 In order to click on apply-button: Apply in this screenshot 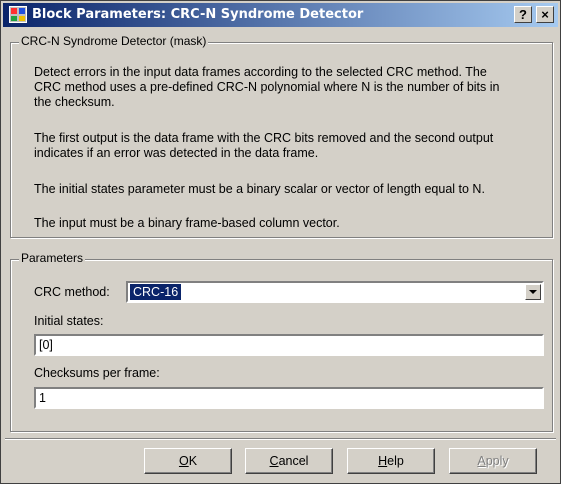, I will do `click(493, 461)`.